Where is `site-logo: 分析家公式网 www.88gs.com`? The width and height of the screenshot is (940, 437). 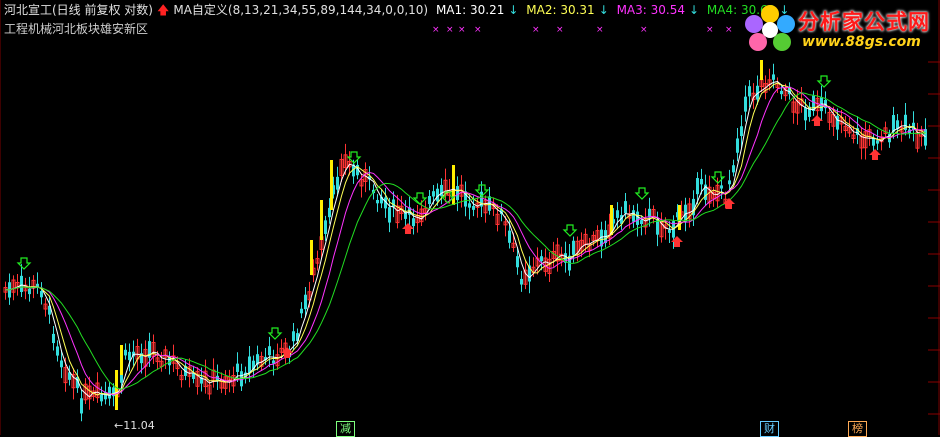 site-logo: 分析家公式网 www.88gs.com is located at coordinates (840, 30).